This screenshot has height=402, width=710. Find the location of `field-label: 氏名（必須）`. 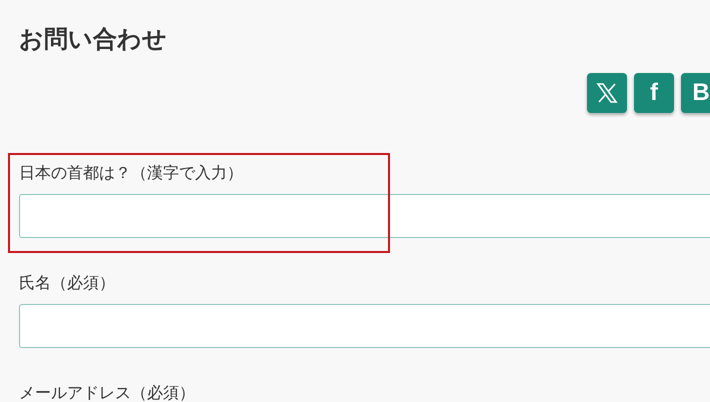

field-label: 氏名（必須） is located at coordinates (67, 283).